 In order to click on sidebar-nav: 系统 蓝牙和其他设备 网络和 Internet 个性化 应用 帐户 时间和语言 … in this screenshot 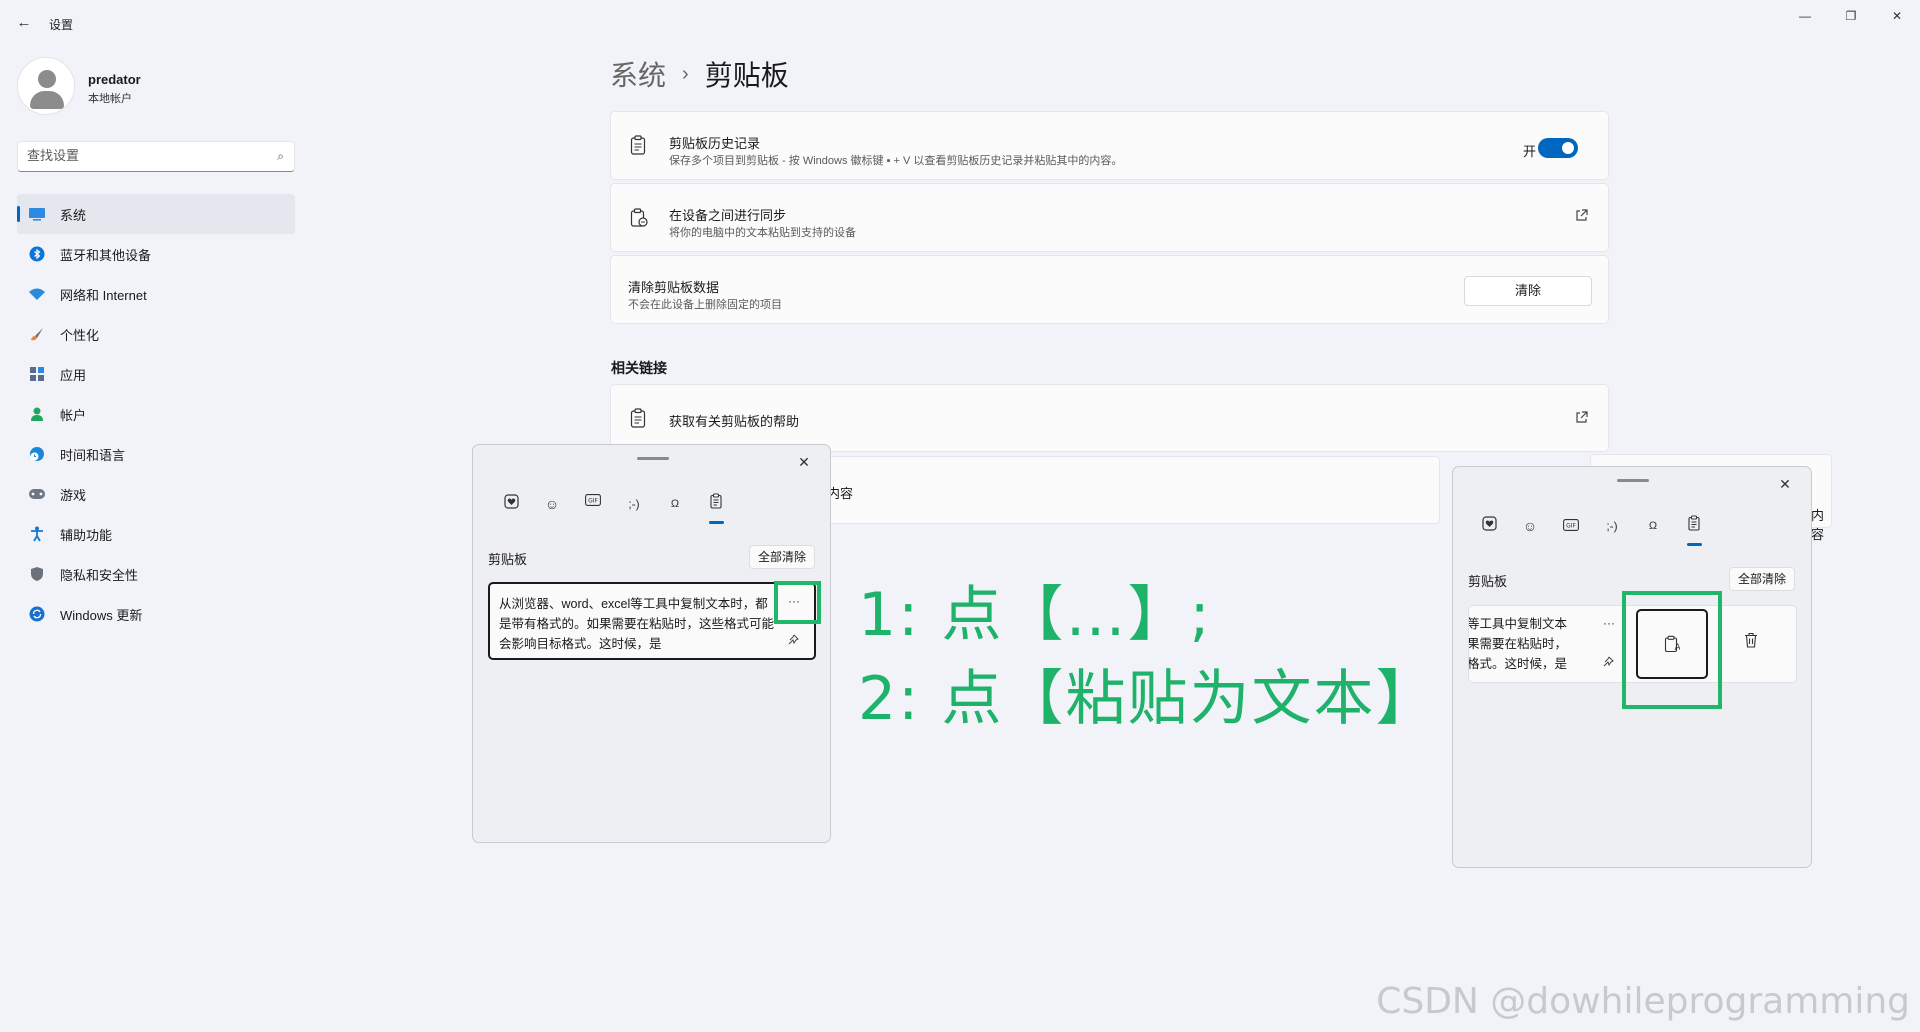, I will do `click(156, 414)`.